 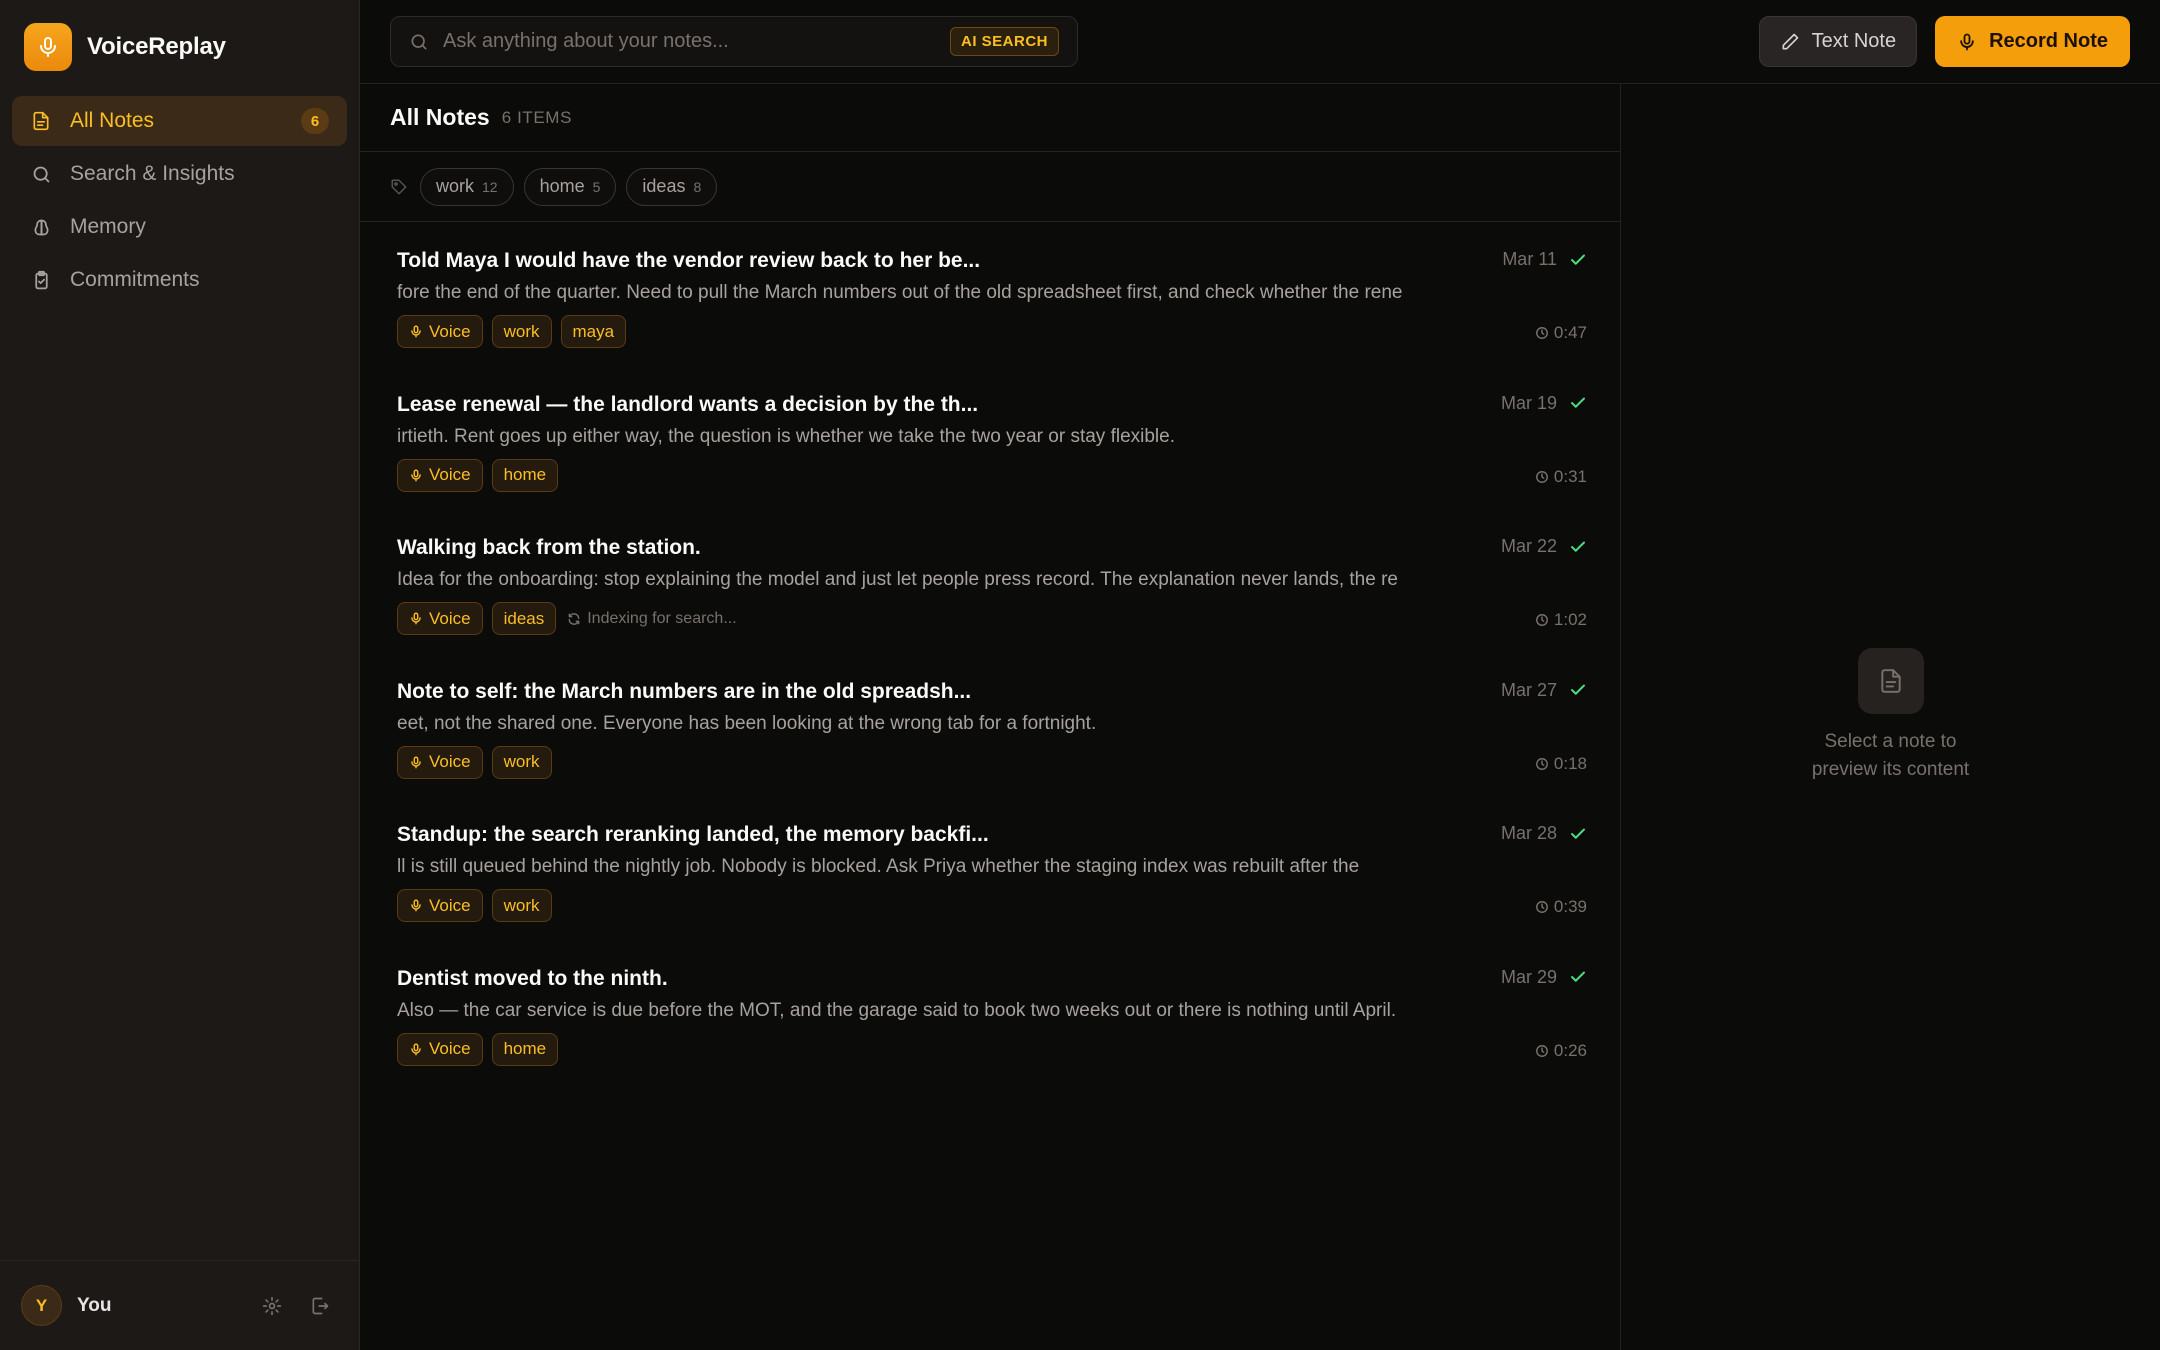 I want to click on file-text-icon, so click(x=41, y=121).